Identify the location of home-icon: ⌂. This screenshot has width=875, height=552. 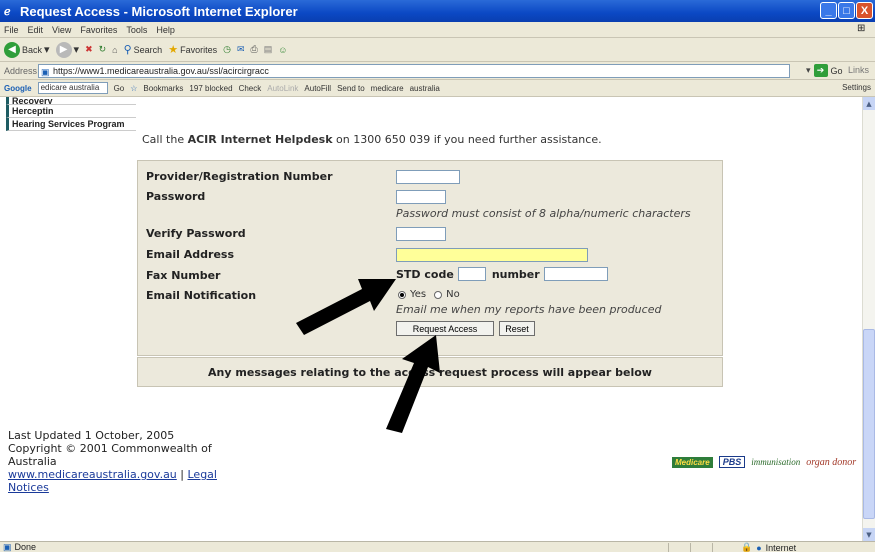
(114, 50).